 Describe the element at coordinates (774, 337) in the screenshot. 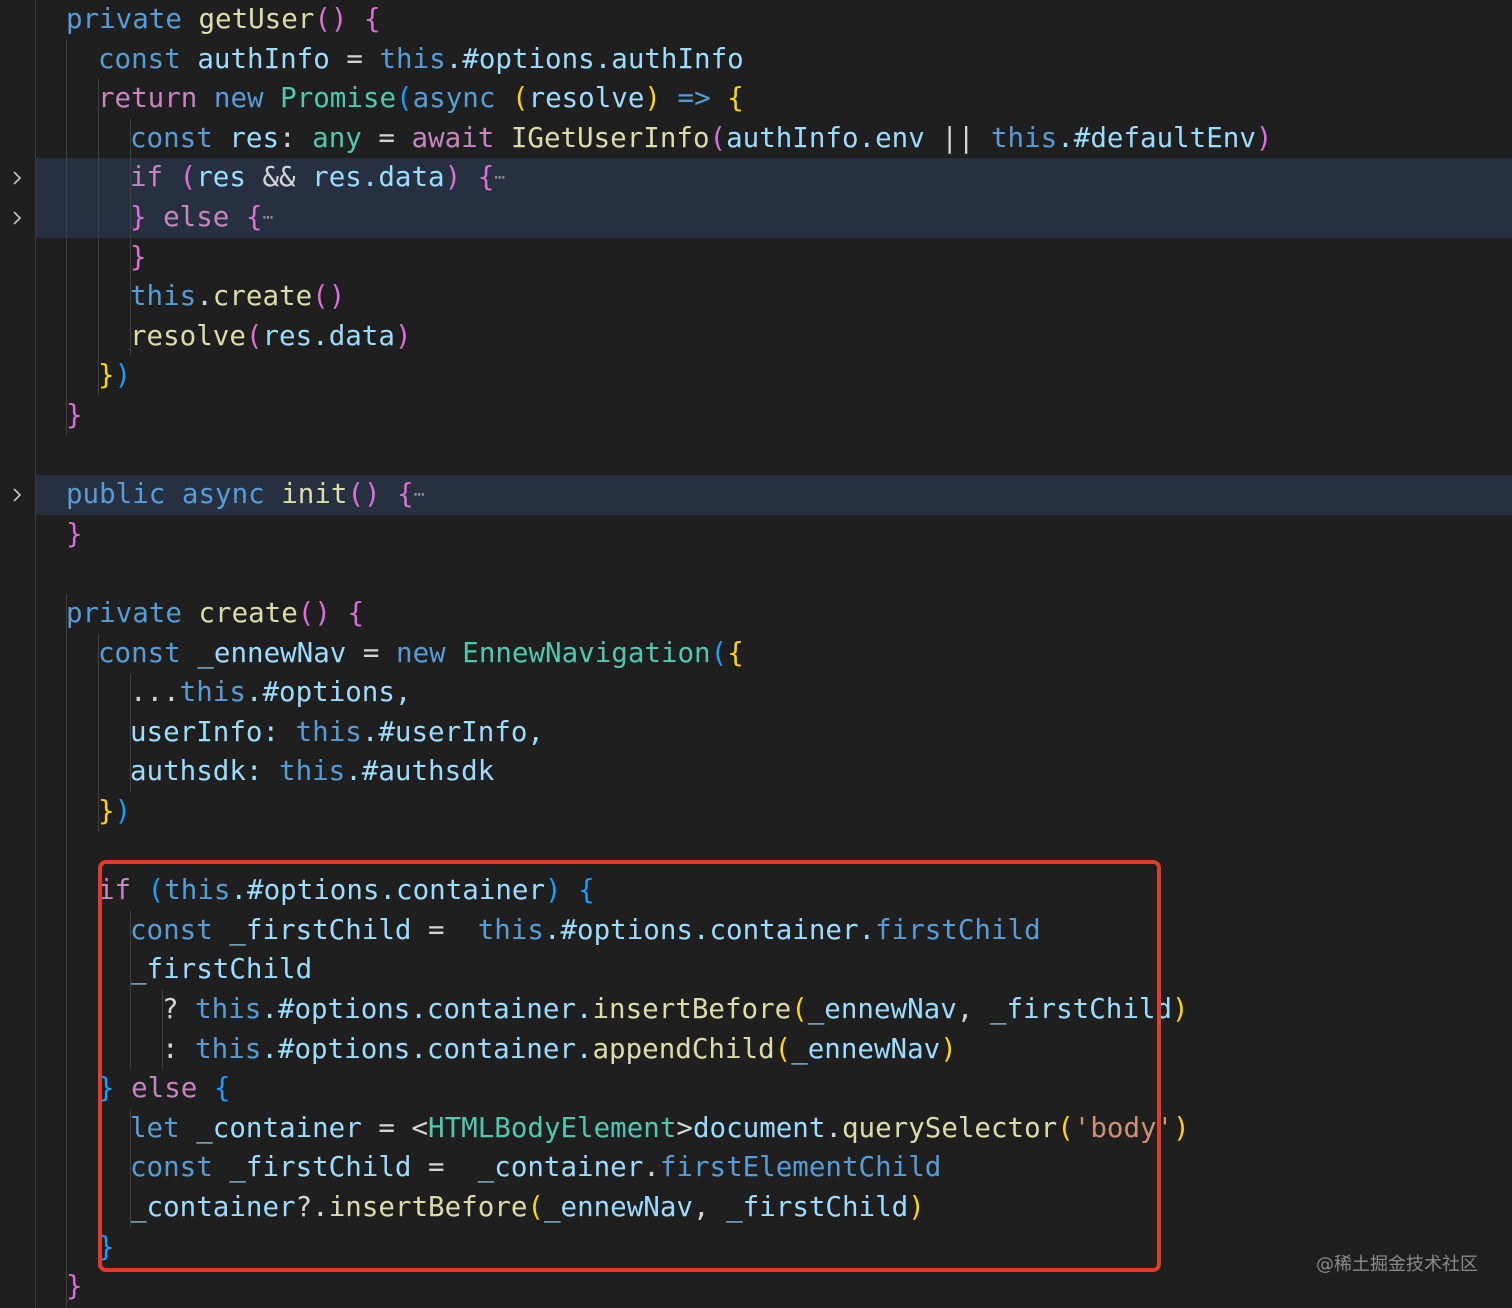

I see `code-line: resolve(res.data)` at that location.